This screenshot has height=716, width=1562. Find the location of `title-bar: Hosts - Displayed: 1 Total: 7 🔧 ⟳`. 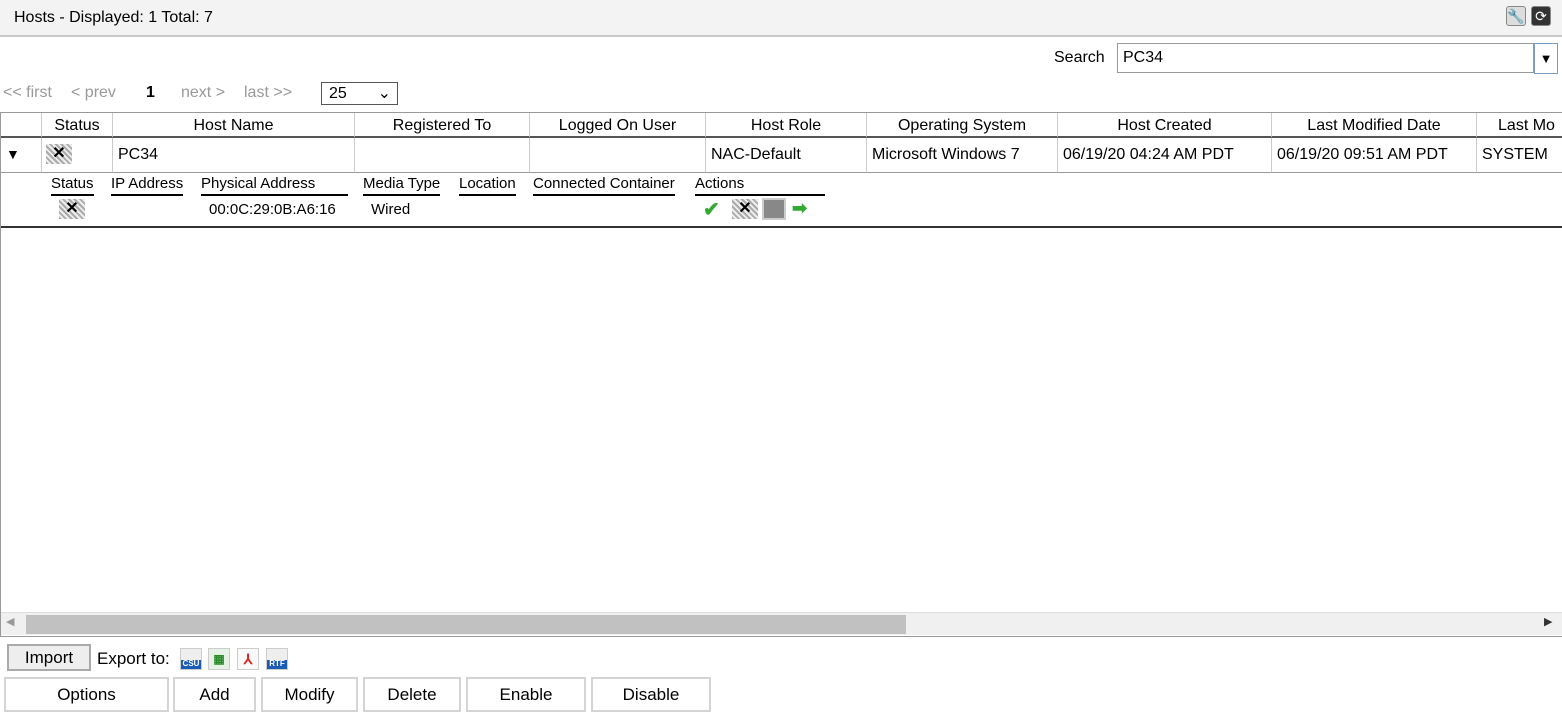

title-bar: Hosts - Displayed: 1 Total: 7 🔧 ⟳ is located at coordinates (781, 18).